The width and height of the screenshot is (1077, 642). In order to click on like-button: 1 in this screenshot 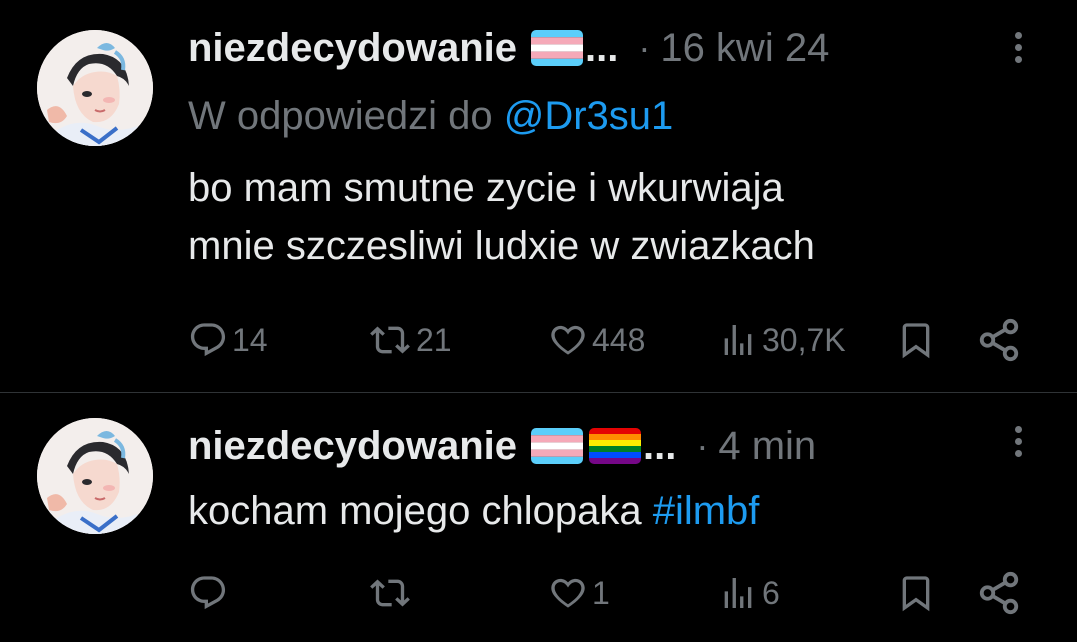, I will do `click(579, 593)`.